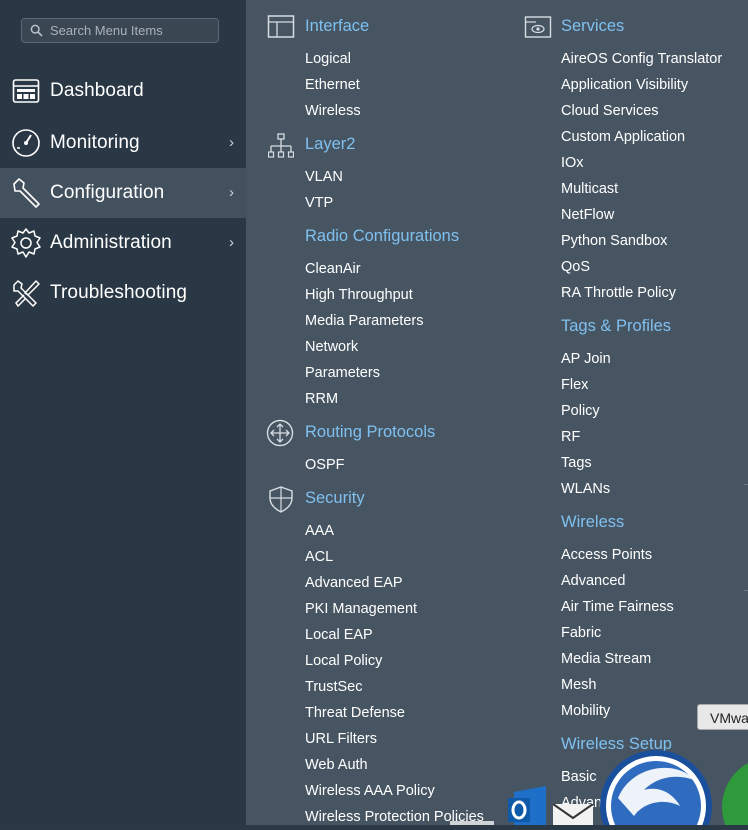  I want to click on menu-item-acl: ACL, so click(319, 557).